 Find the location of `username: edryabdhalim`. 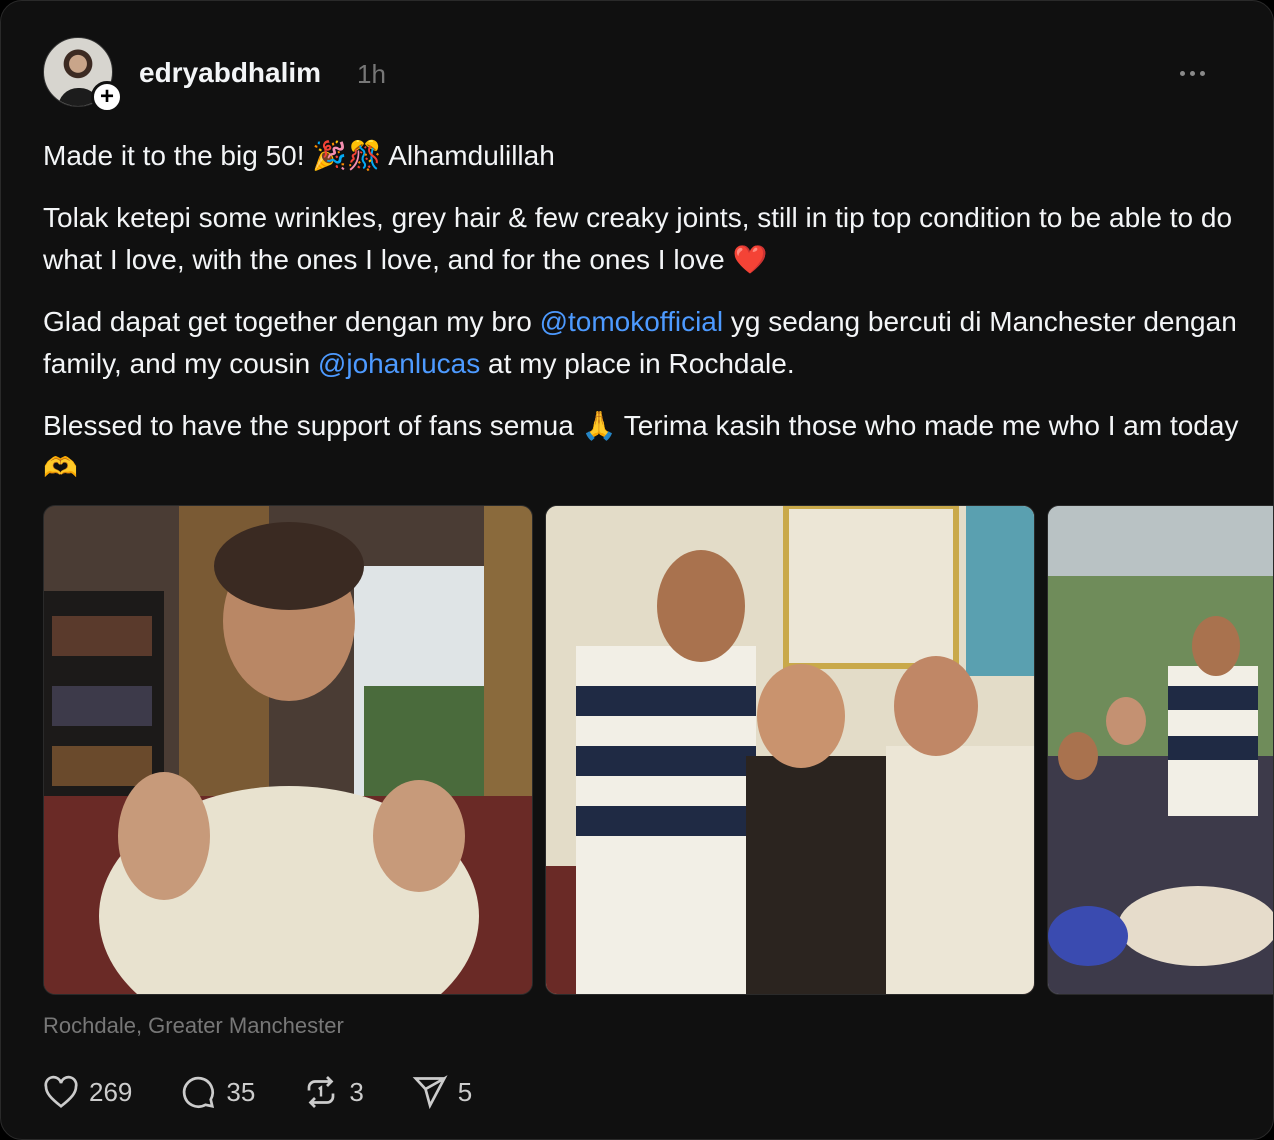

username: edryabdhalim is located at coordinates (230, 73).